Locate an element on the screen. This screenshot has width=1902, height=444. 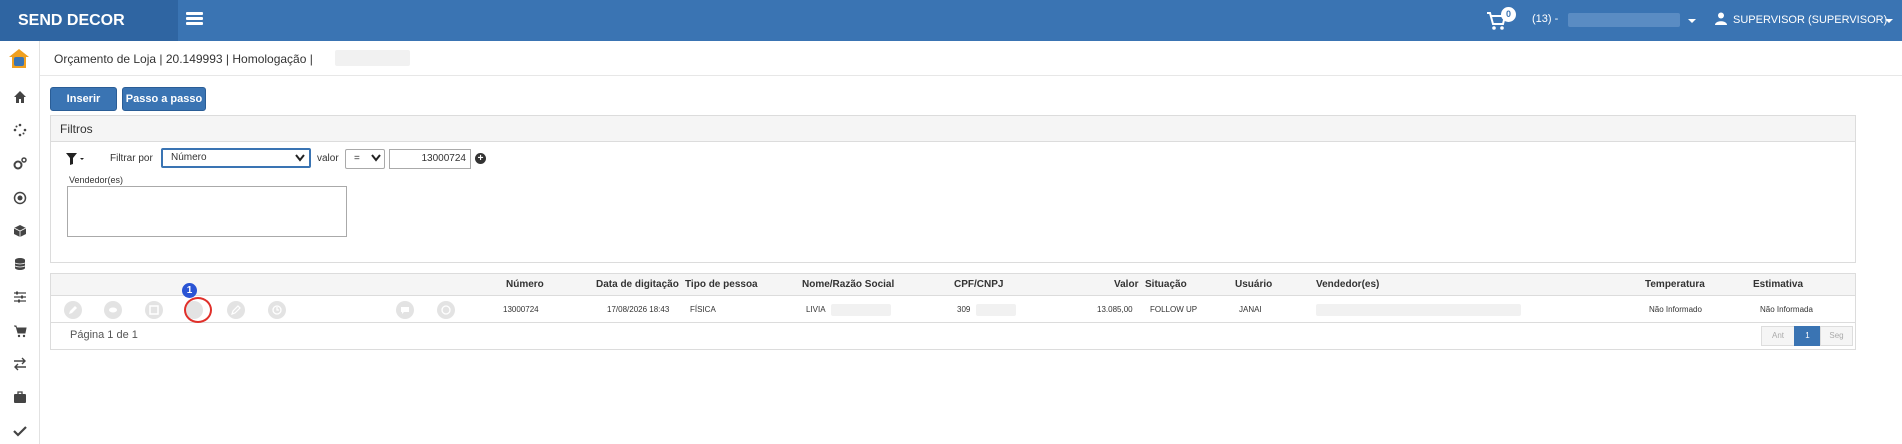
sliders-icon is located at coordinates (20, 297).